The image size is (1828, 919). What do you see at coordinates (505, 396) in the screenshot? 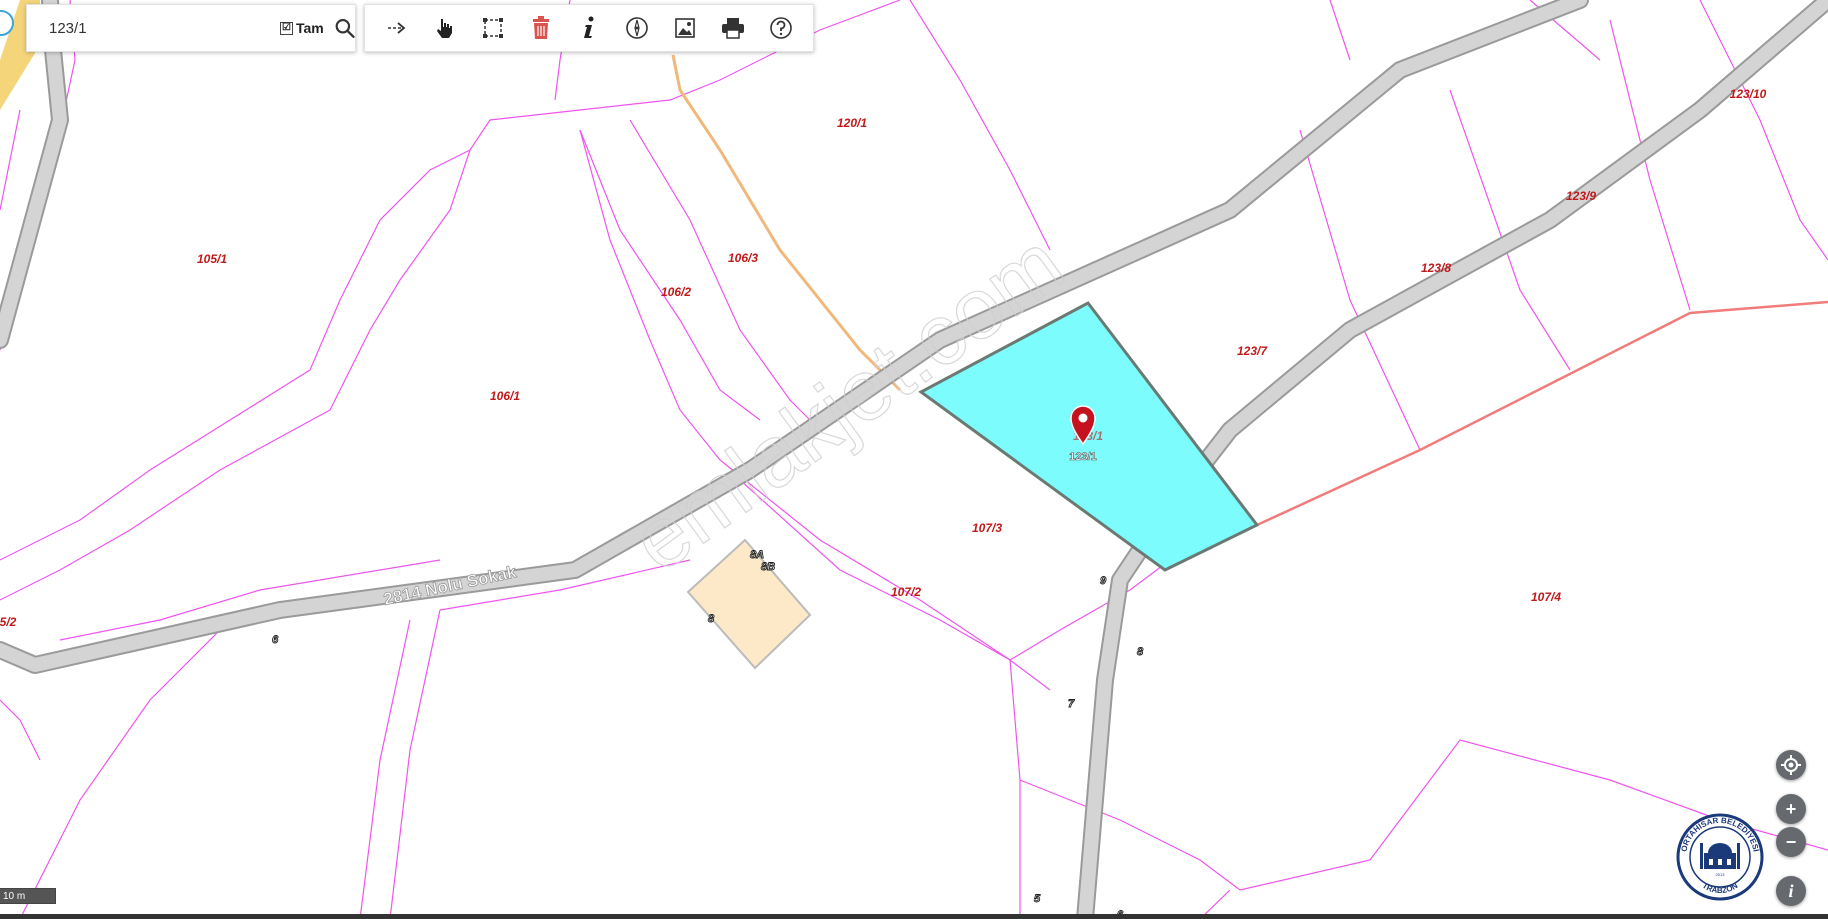
I see `parcel-label: 106/1` at bounding box center [505, 396].